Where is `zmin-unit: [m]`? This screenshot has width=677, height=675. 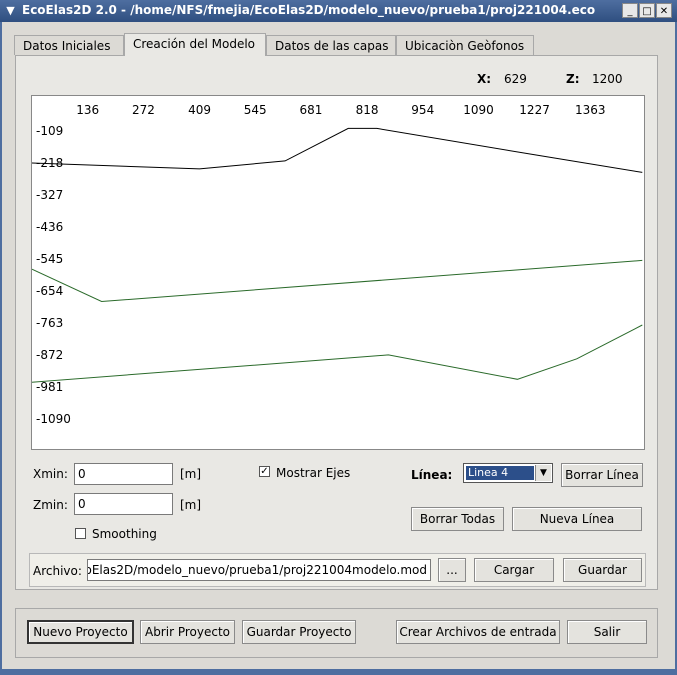
zmin-unit: [m] is located at coordinates (191, 505).